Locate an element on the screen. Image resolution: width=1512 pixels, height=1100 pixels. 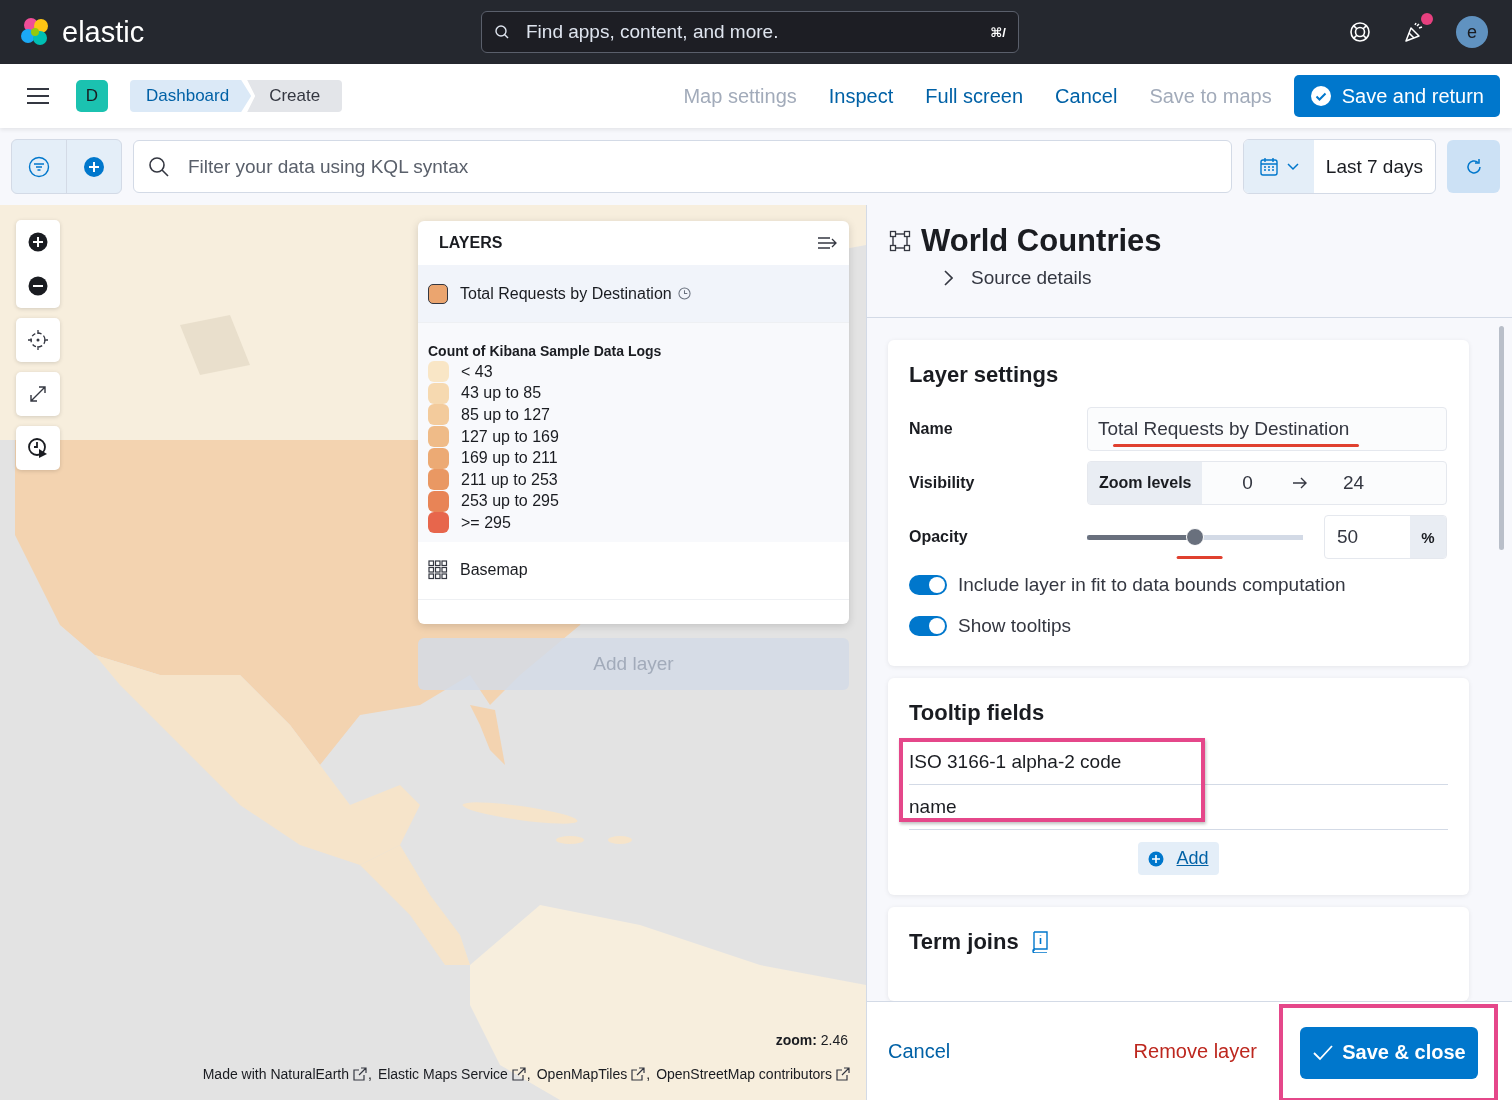
zoom-range-field: Zoom levels 0 24 is located at coordinates (1267, 483).